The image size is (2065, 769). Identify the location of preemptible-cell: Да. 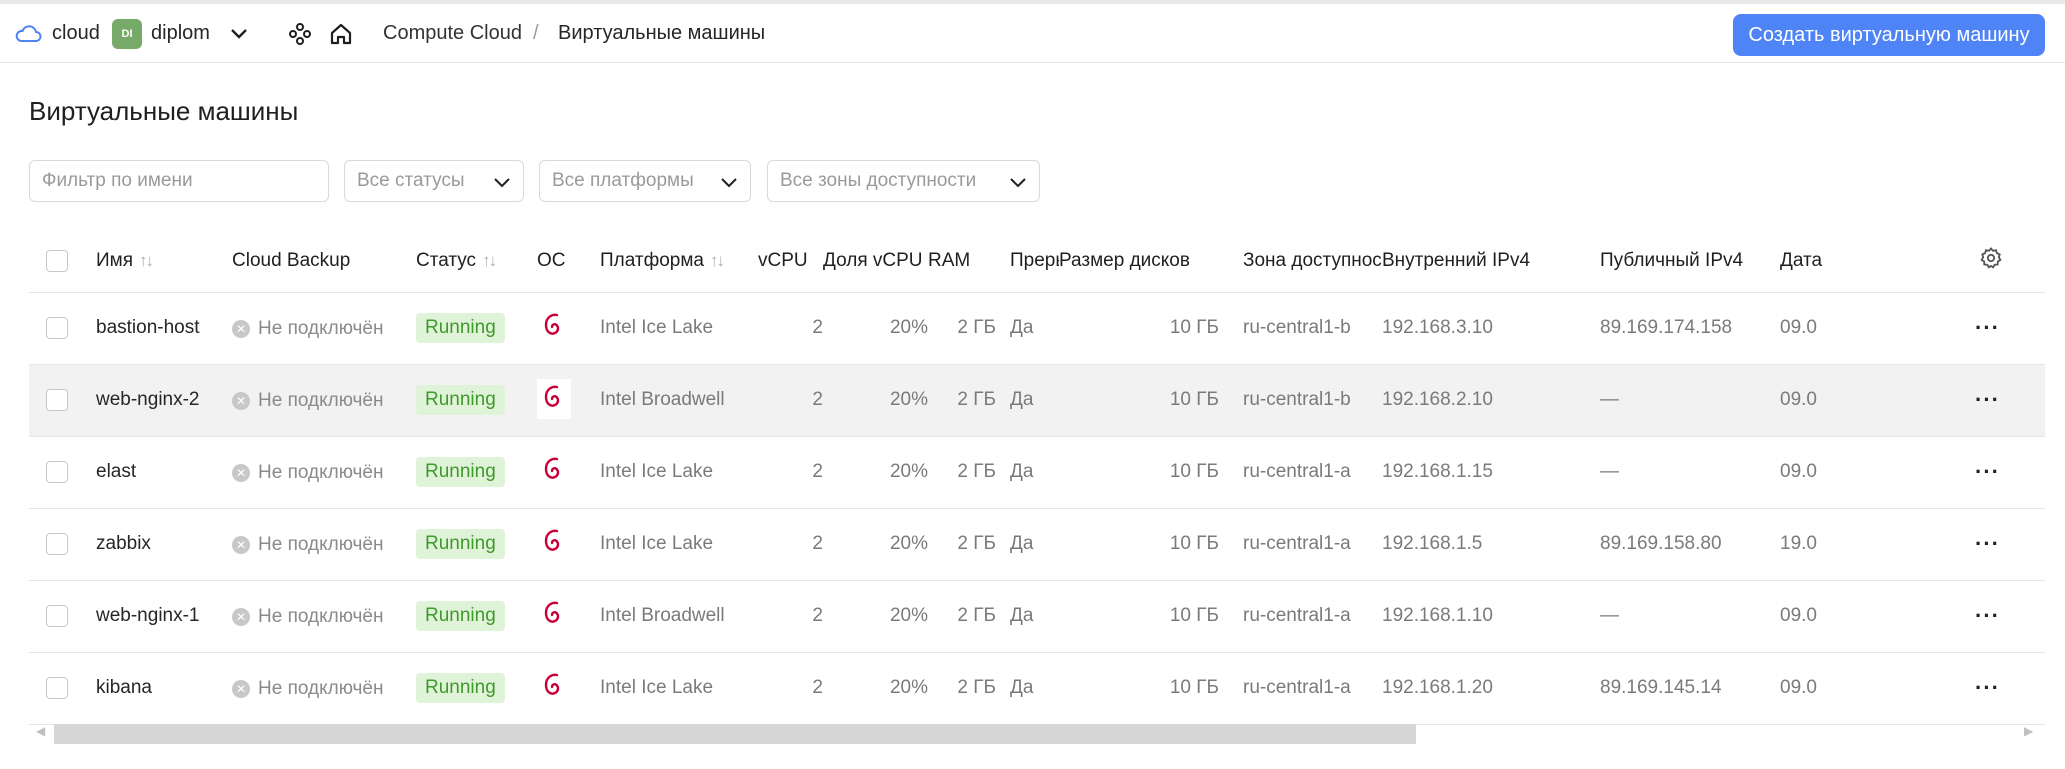
(1027, 616).